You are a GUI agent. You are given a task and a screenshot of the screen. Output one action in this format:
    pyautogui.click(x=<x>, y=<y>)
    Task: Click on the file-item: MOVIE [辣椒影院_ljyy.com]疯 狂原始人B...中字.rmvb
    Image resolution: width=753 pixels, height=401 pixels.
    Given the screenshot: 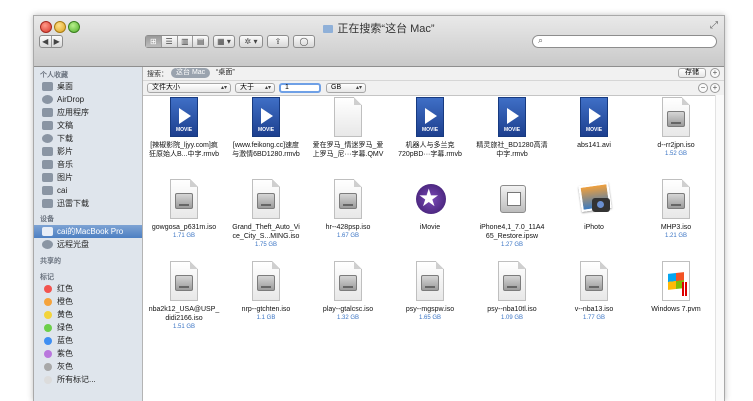 What is the action you would take?
    pyautogui.click(x=184, y=128)
    